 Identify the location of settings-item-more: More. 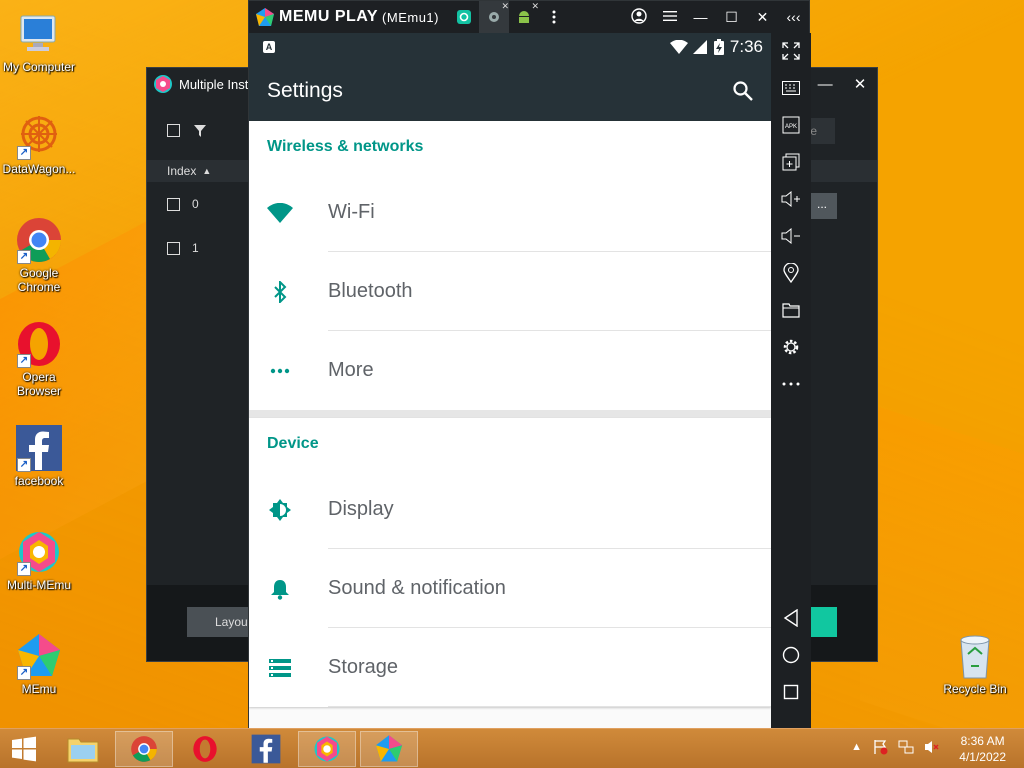
(510, 370).